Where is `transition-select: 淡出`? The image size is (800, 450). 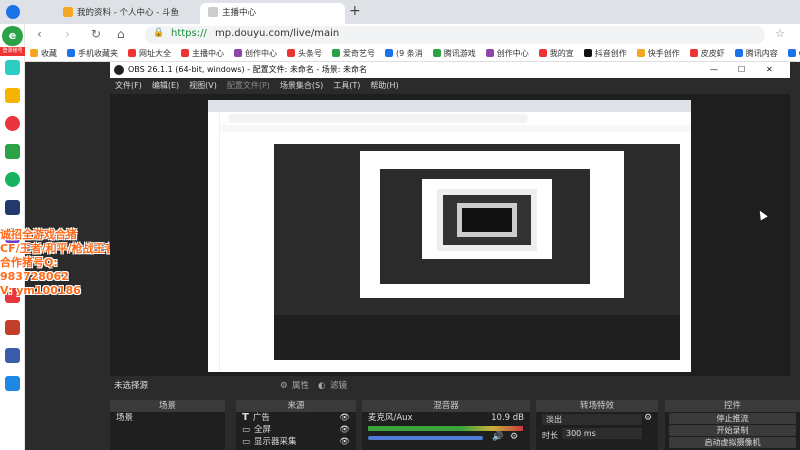
transition-select: 淡出 is located at coordinates (592, 419).